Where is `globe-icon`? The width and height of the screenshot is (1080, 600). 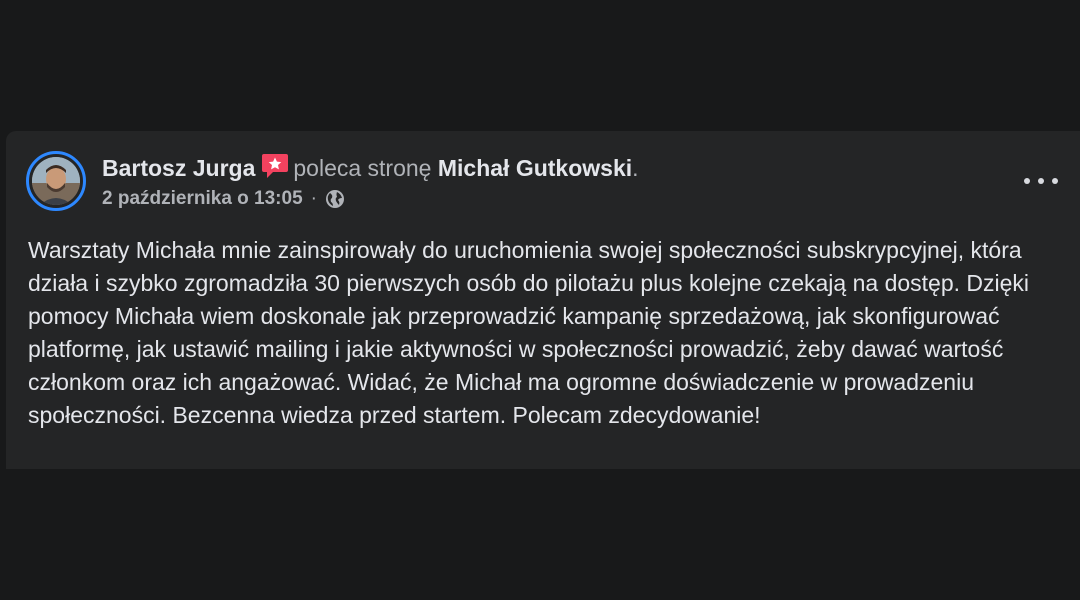
globe-icon is located at coordinates (335, 199).